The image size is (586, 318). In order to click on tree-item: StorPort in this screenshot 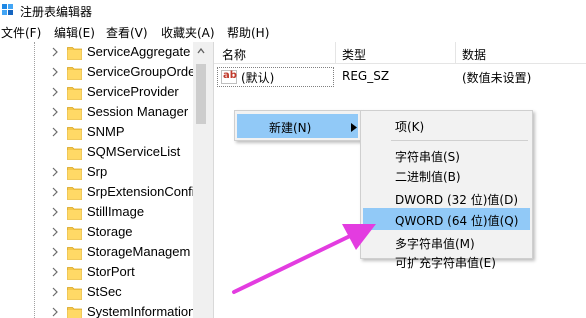, I will do `click(96, 272)`.